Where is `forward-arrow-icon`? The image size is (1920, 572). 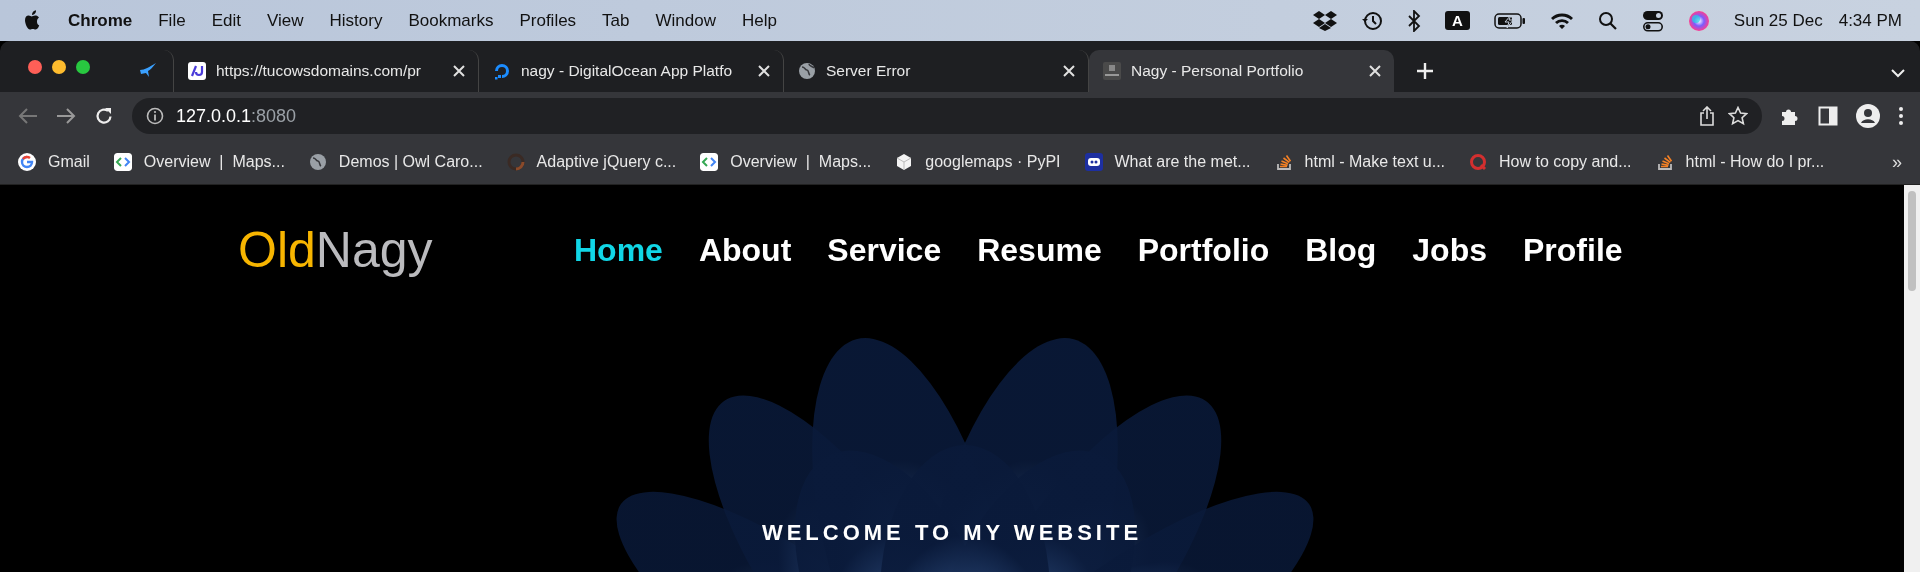
forward-arrow-icon is located at coordinates (66, 116).